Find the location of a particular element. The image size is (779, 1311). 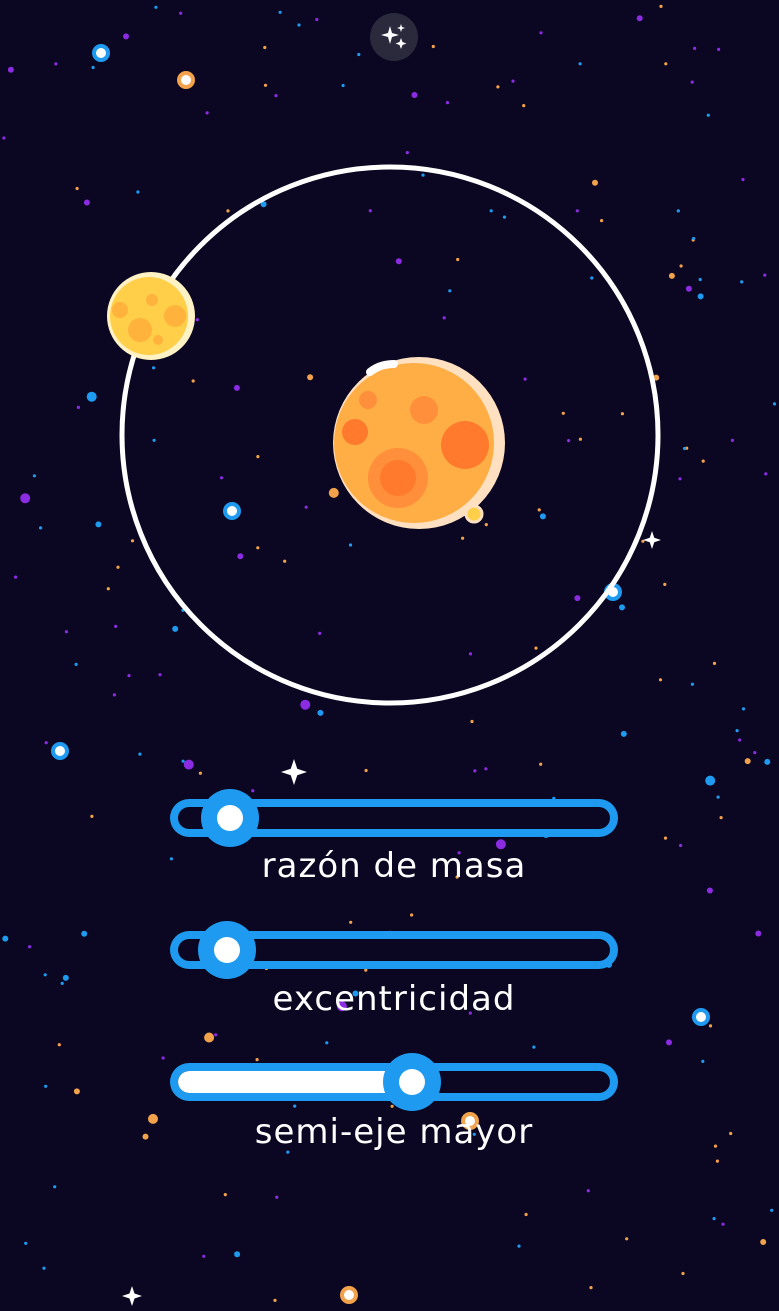

sparkles-icon is located at coordinates (394, 36).